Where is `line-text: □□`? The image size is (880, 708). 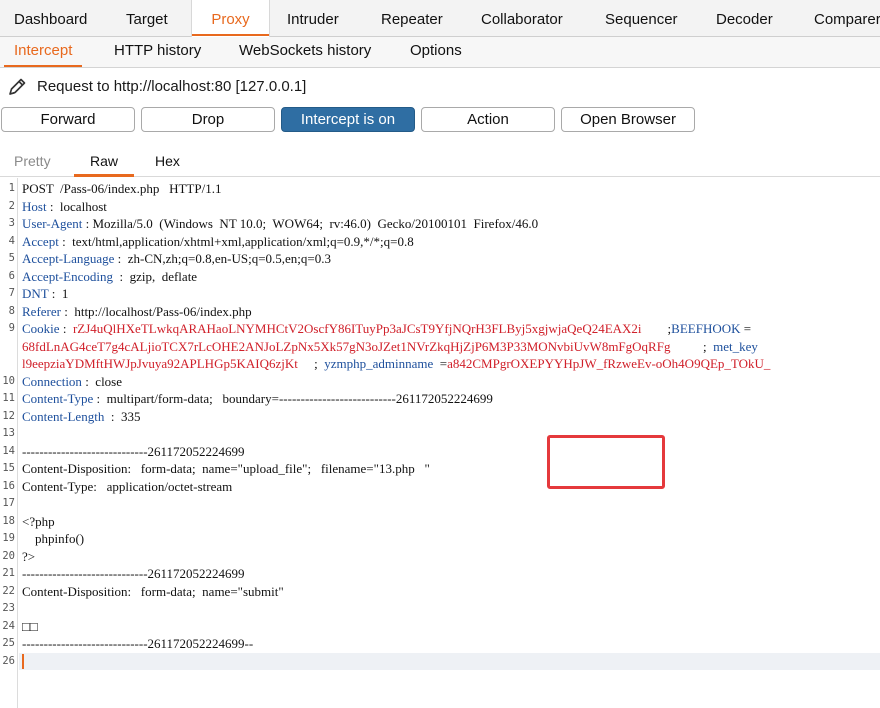
line-text: □□ is located at coordinates (30, 626).